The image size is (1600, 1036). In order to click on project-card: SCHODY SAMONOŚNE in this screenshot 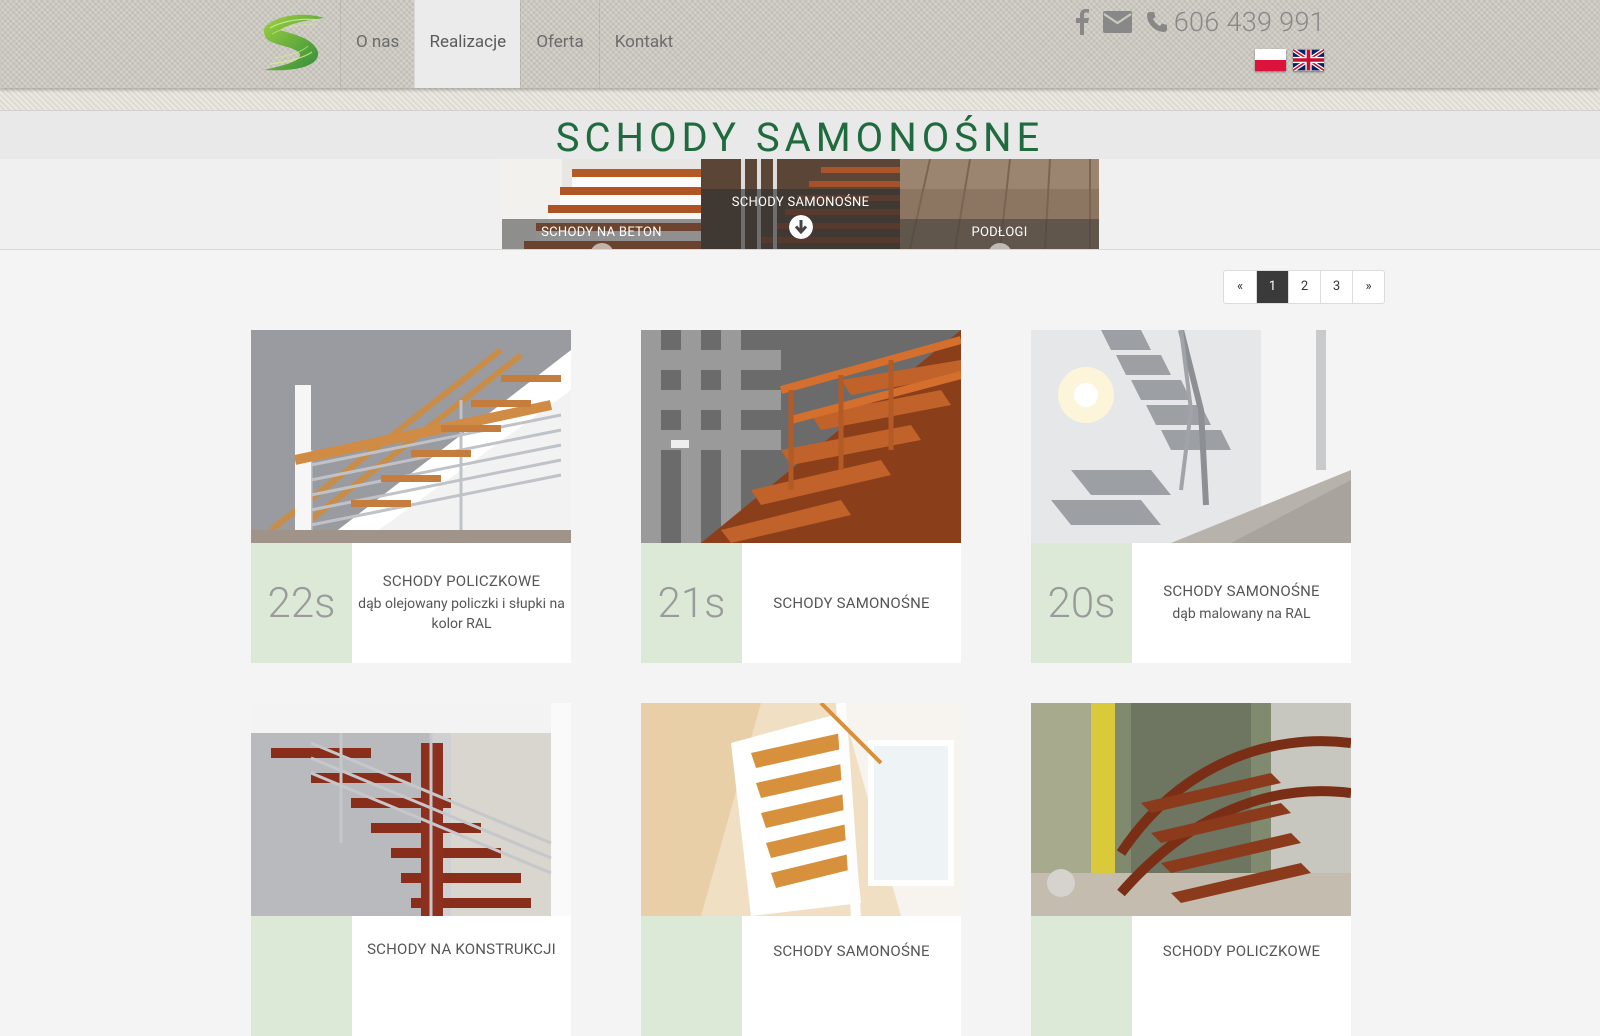, I will do `click(801, 869)`.